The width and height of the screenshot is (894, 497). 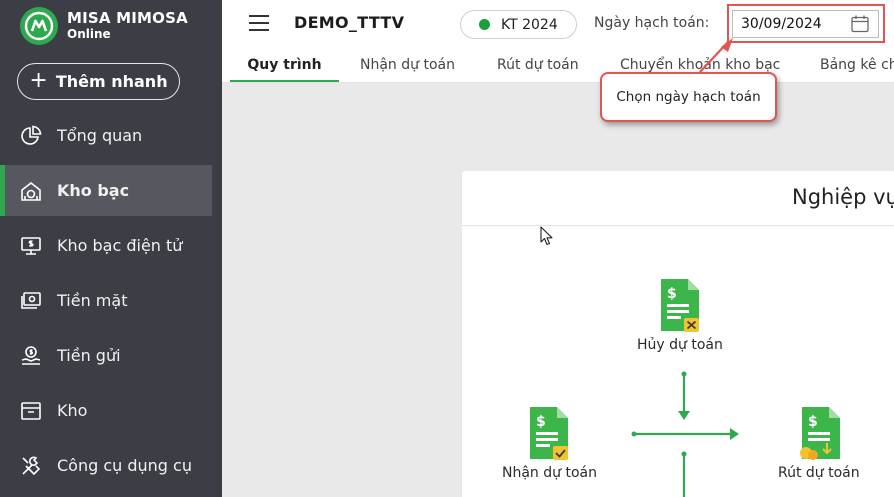 I want to click on workflow-node-nhan-du-toan: $ Nhận dự toán, so click(x=549, y=443).